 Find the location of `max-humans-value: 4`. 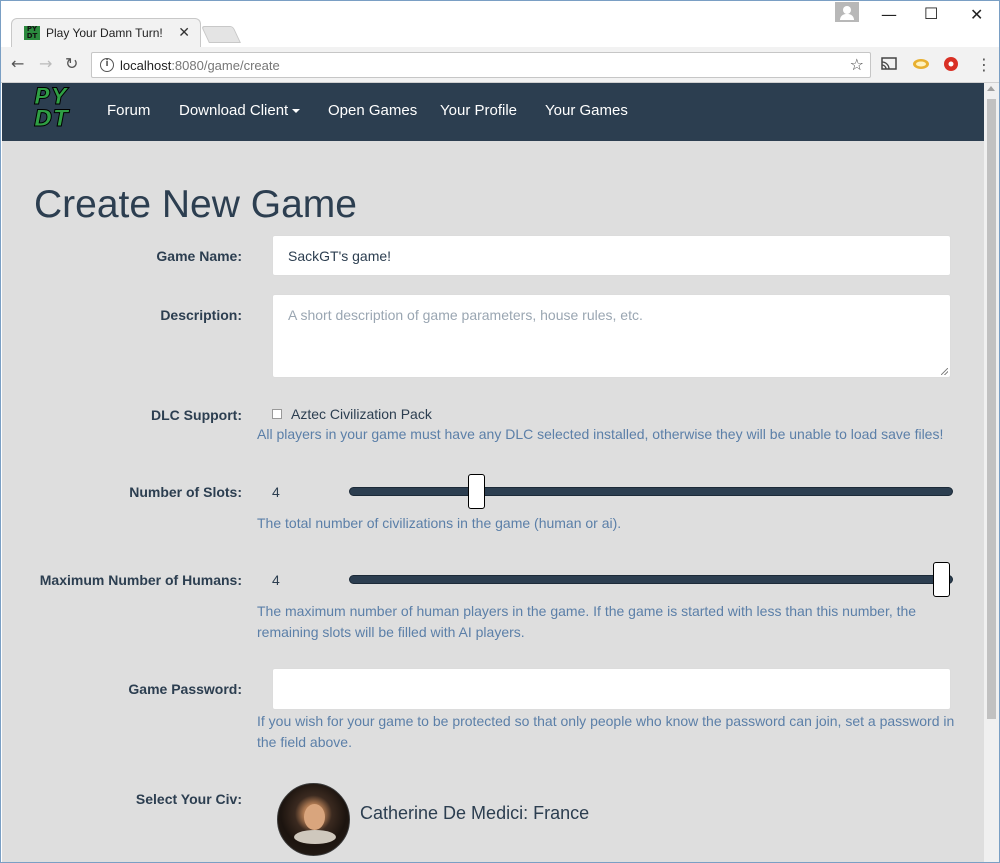

max-humans-value: 4 is located at coordinates (276, 580).